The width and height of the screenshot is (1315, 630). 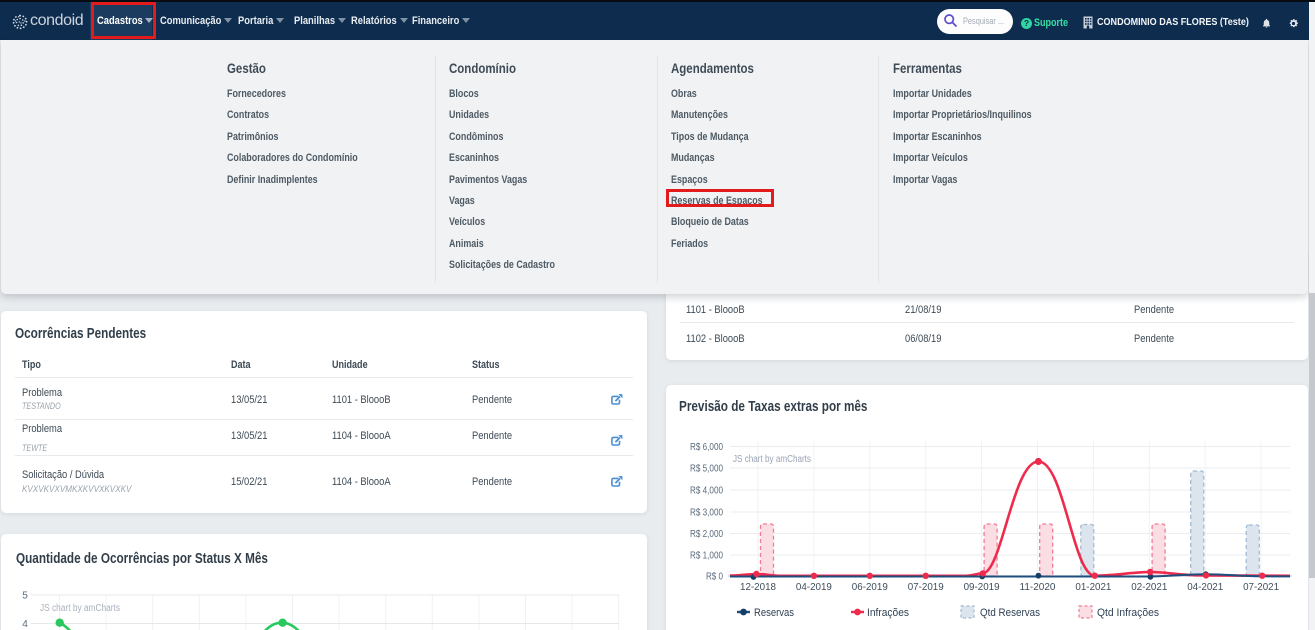 I want to click on svg-text: R$ 1,000, so click(x=706, y=556).